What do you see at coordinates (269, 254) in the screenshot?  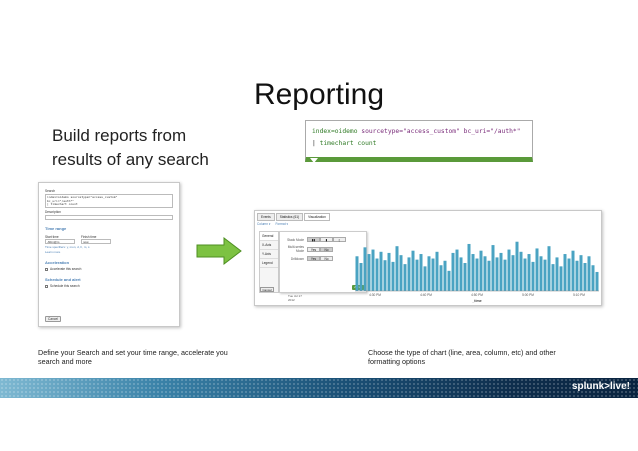 I see `sidebar-item-y-axis: Y-Axis` at bounding box center [269, 254].